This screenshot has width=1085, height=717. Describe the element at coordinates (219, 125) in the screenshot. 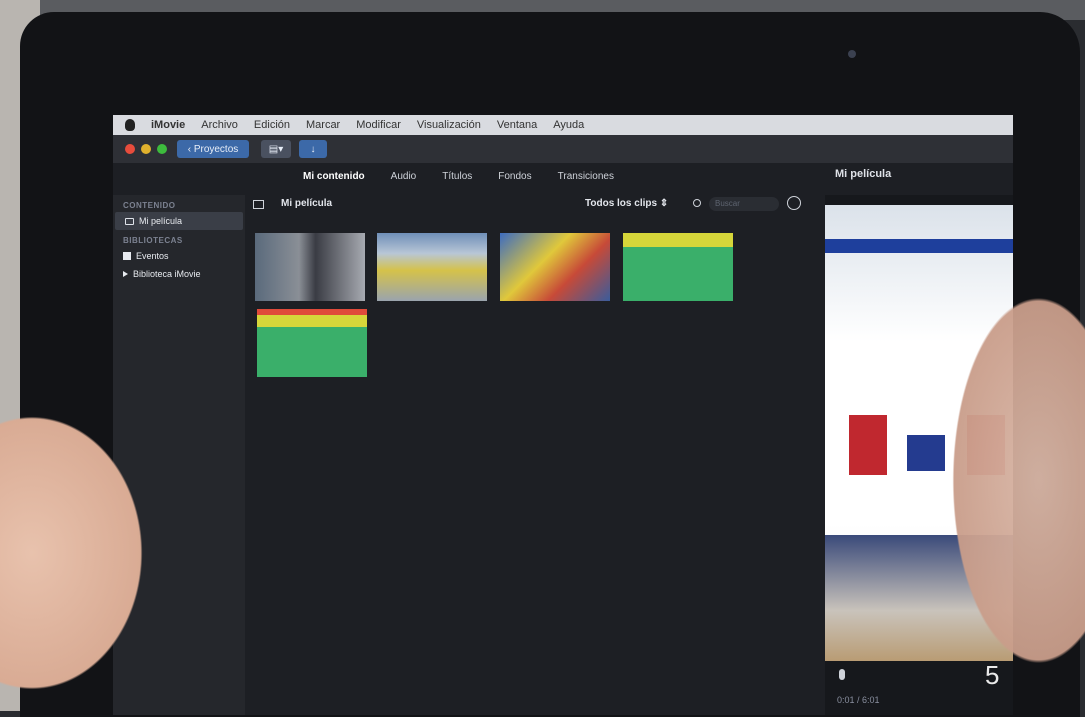

I see `menu-archivo: Archivo` at that location.